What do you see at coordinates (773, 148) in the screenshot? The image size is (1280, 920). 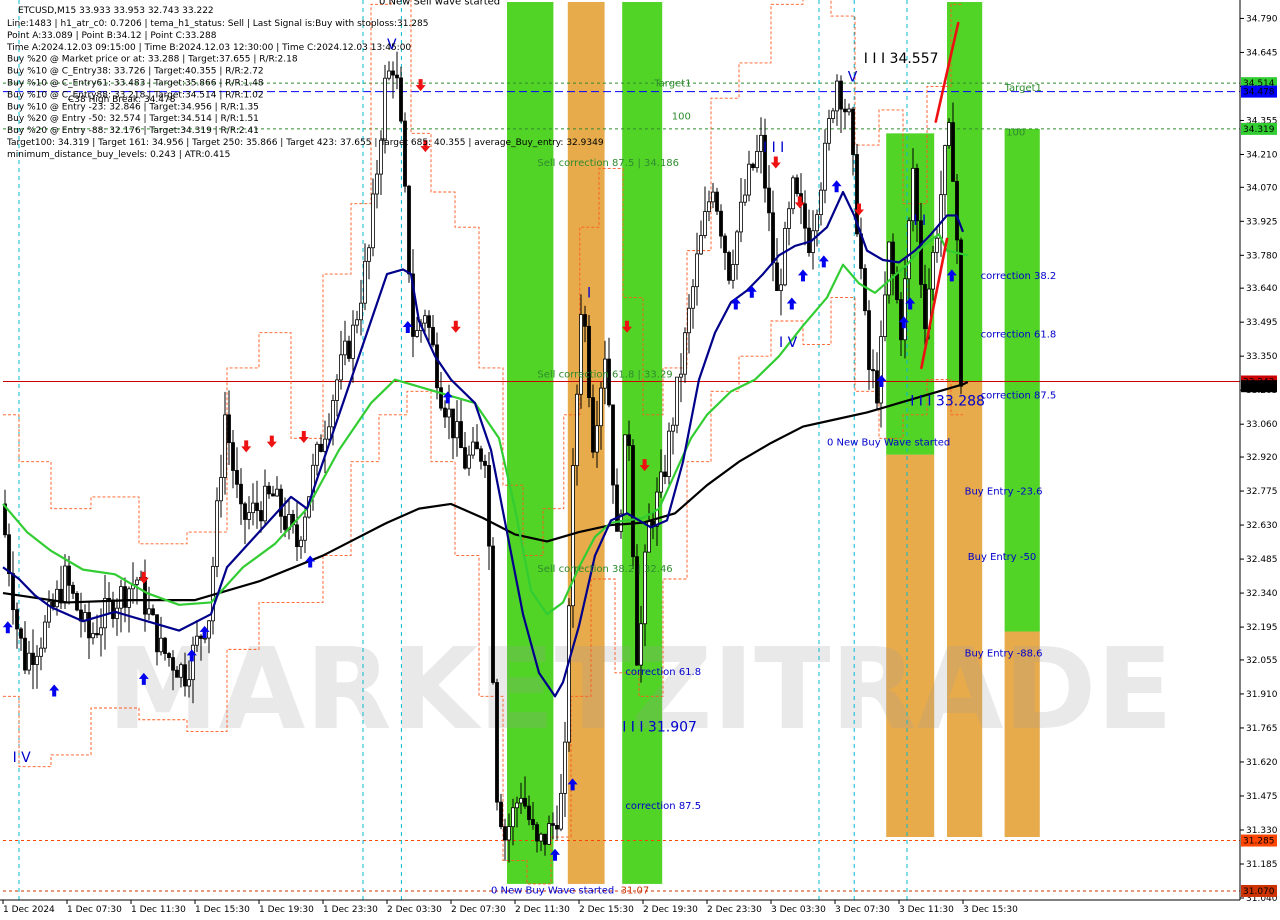 I see `chart-annotation: I I I` at bounding box center [773, 148].